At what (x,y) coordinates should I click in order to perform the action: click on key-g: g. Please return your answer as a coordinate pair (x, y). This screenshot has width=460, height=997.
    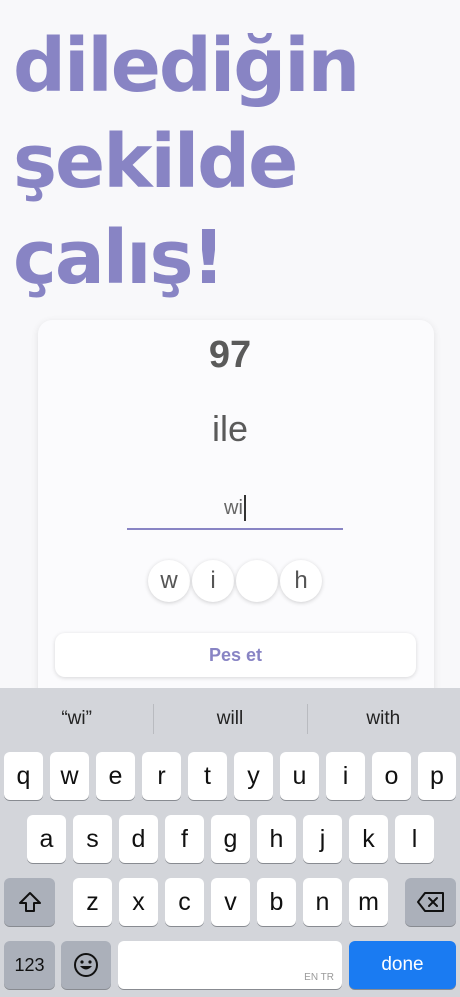
    Looking at the image, I should click on (230, 839).